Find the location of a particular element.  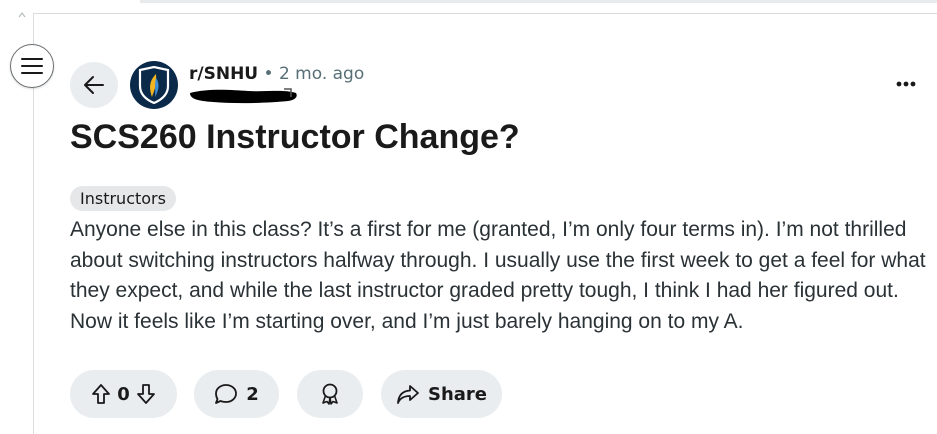

arrow-left-icon is located at coordinates (94, 85).